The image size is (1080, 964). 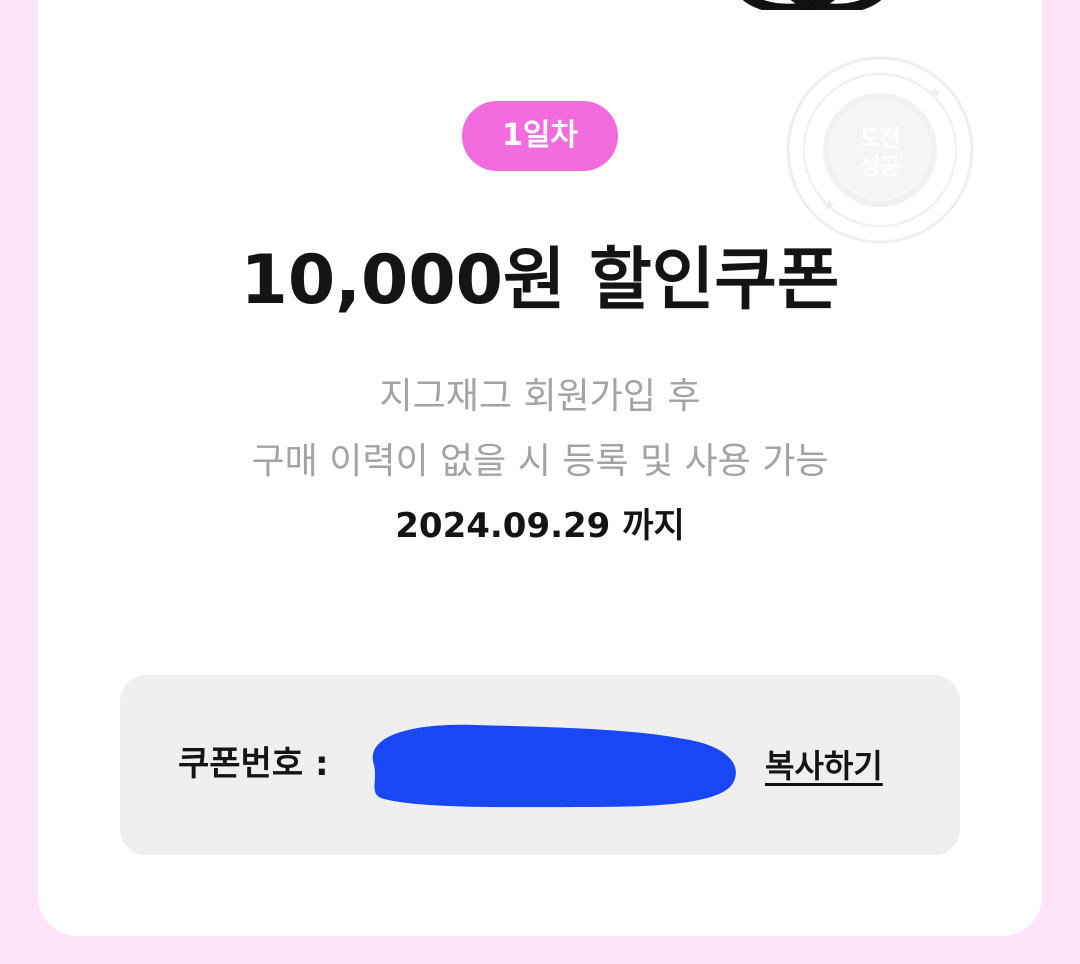 I want to click on stamp-text-line1: 도전, so click(x=880, y=139).